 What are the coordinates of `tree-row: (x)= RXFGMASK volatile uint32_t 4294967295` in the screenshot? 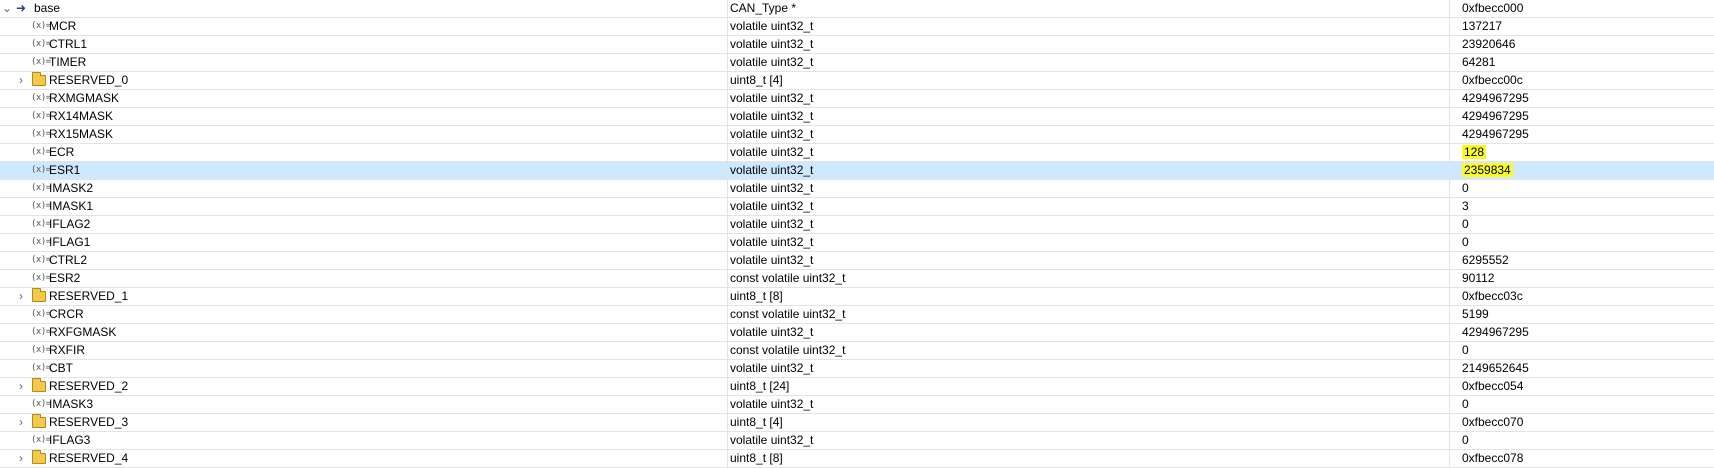 It's located at (857, 333).